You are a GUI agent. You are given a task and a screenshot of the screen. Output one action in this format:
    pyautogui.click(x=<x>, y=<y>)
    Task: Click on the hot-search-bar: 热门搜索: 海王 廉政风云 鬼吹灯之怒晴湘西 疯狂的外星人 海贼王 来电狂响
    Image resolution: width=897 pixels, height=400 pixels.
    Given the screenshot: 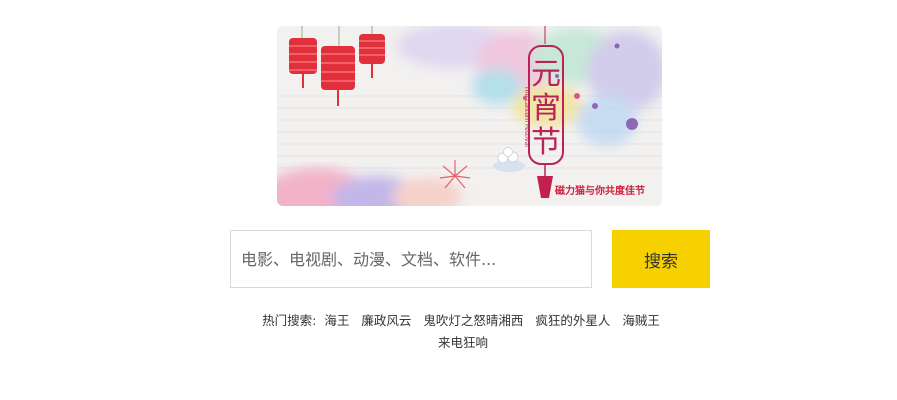 What is the action you would take?
    pyautogui.click(x=463, y=332)
    